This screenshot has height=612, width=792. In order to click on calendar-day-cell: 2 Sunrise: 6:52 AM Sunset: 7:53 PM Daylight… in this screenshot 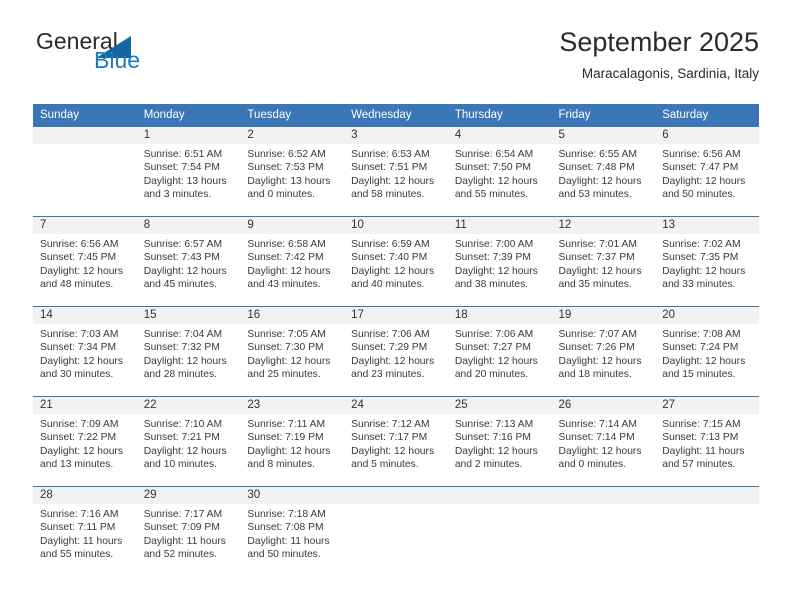, I will do `click(292, 171)`.